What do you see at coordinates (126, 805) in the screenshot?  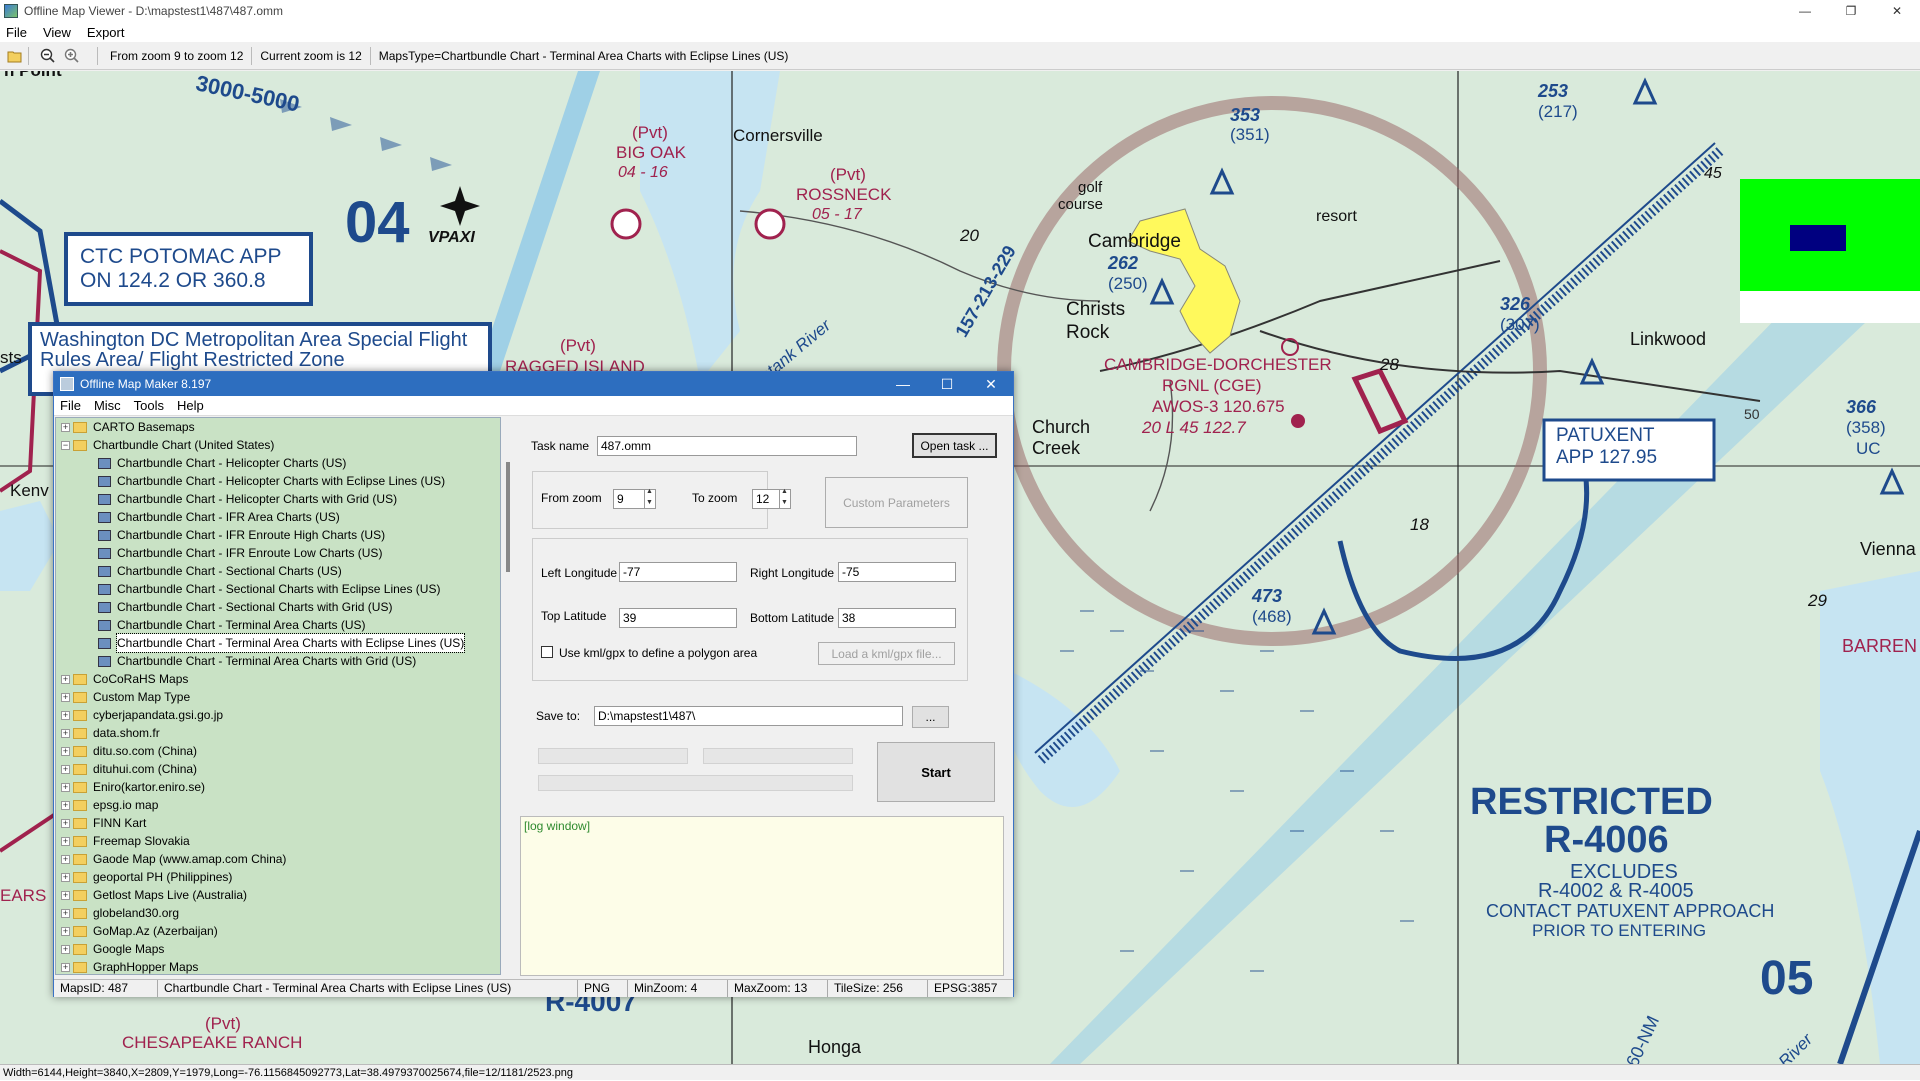 I see `tree-item-label: epsg.io map` at bounding box center [126, 805].